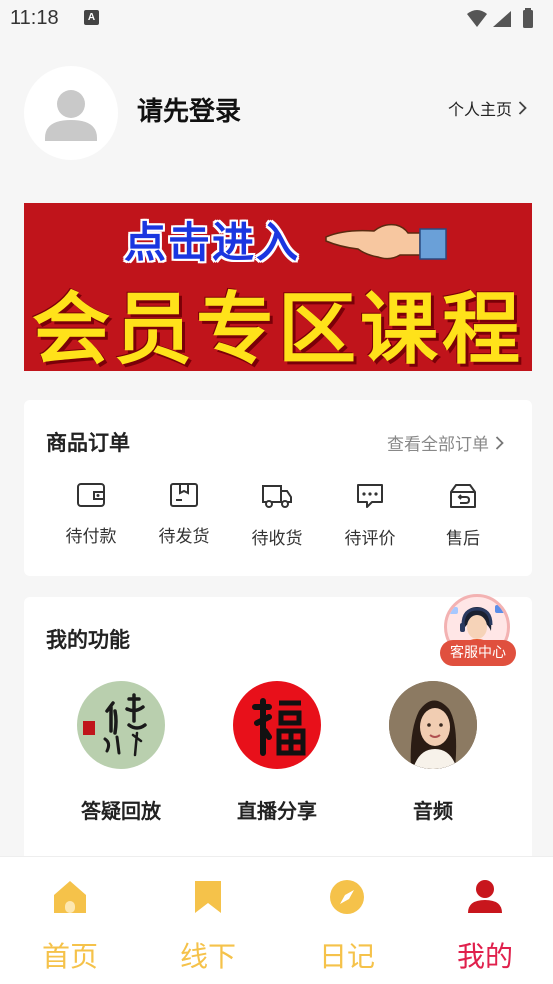  What do you see at coordinates (184, 495) in the screenshot?
I see `package-icon` at bounding box center [184, 495].